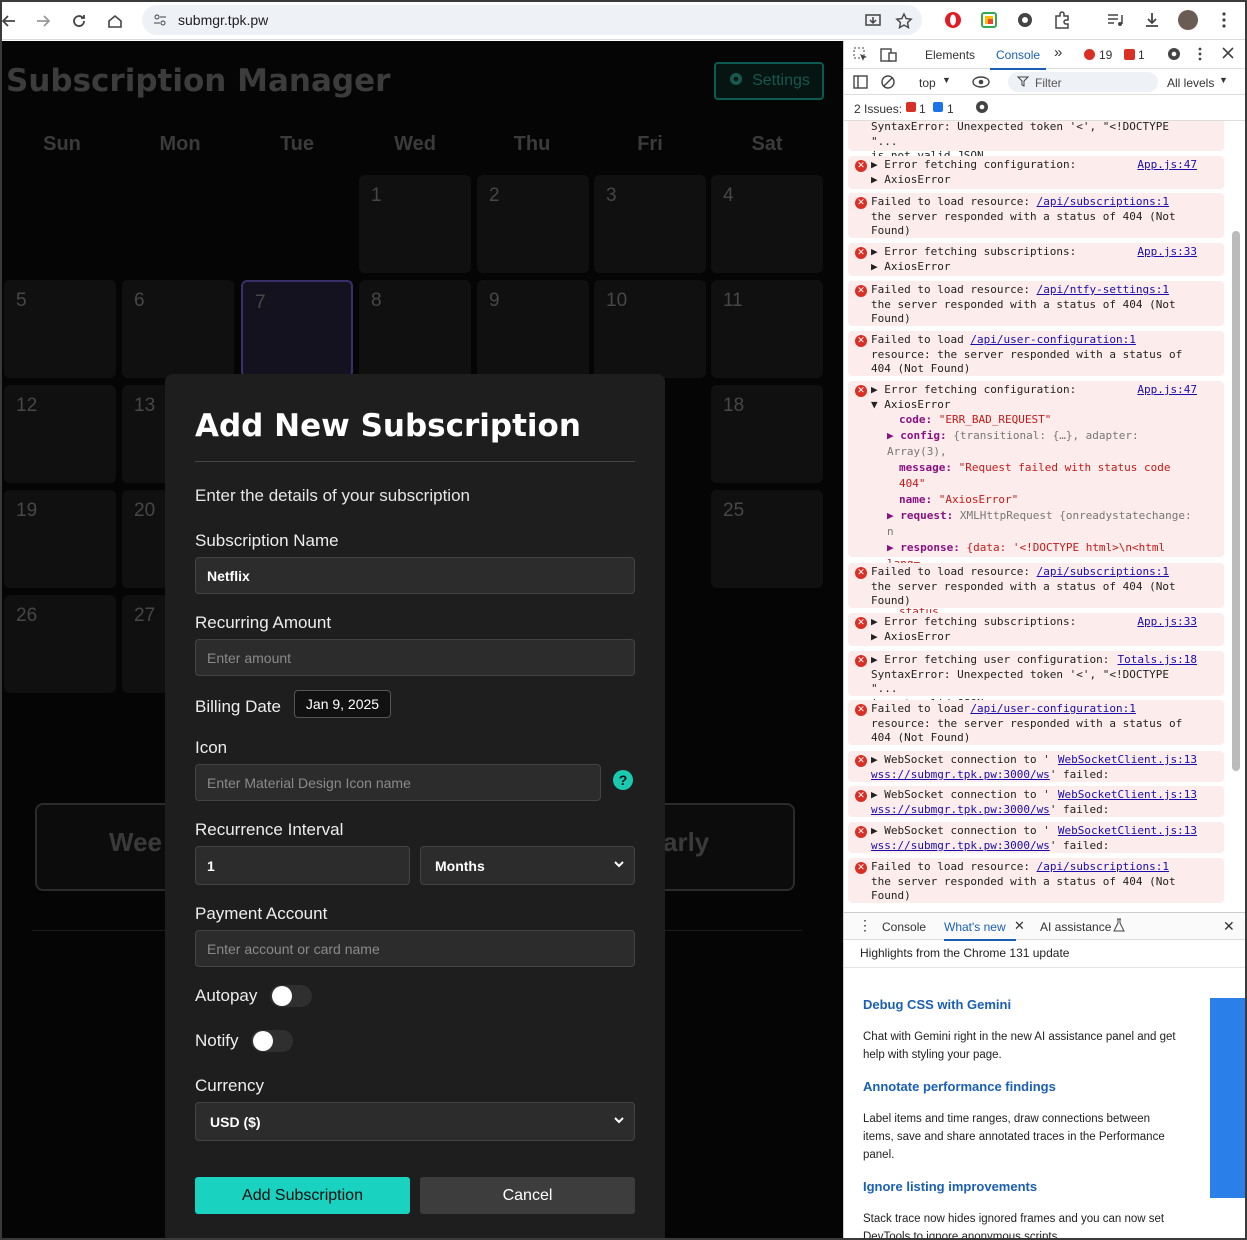 This screenshot has height=1240, width=1247. Describe the element at coordinates (767, 329) in the screenshot. I see `calendar-day: 11` at that location.